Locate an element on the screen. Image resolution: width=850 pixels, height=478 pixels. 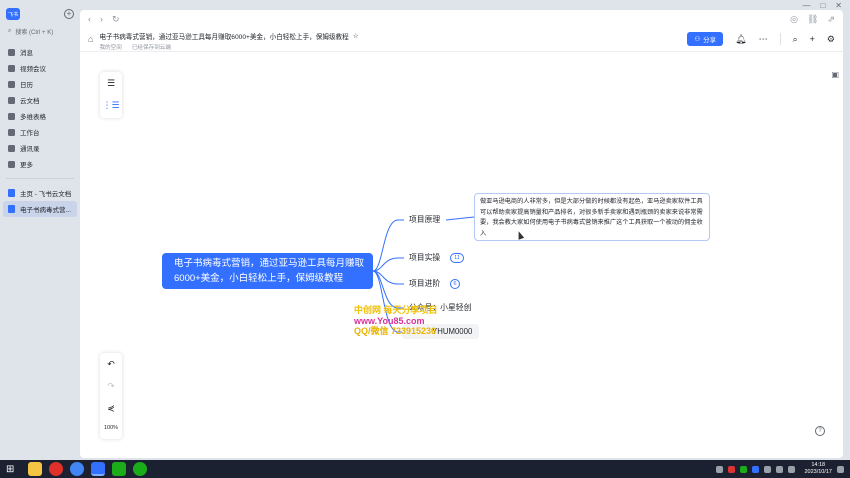
minimize-icon: — is located at coordinates (806, 5).